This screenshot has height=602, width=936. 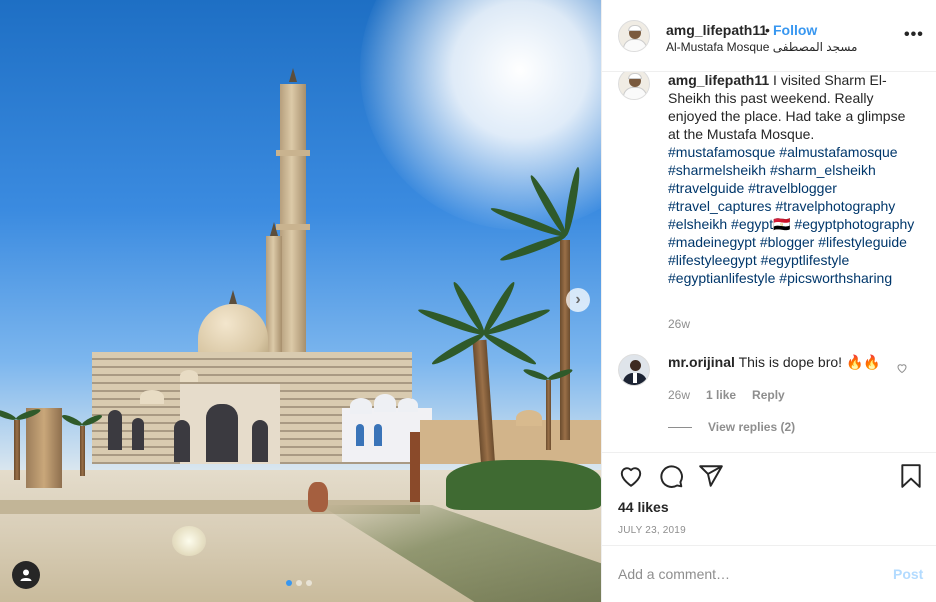 I want to click on comment-likes: 1 like, so click(x=721, y=395).